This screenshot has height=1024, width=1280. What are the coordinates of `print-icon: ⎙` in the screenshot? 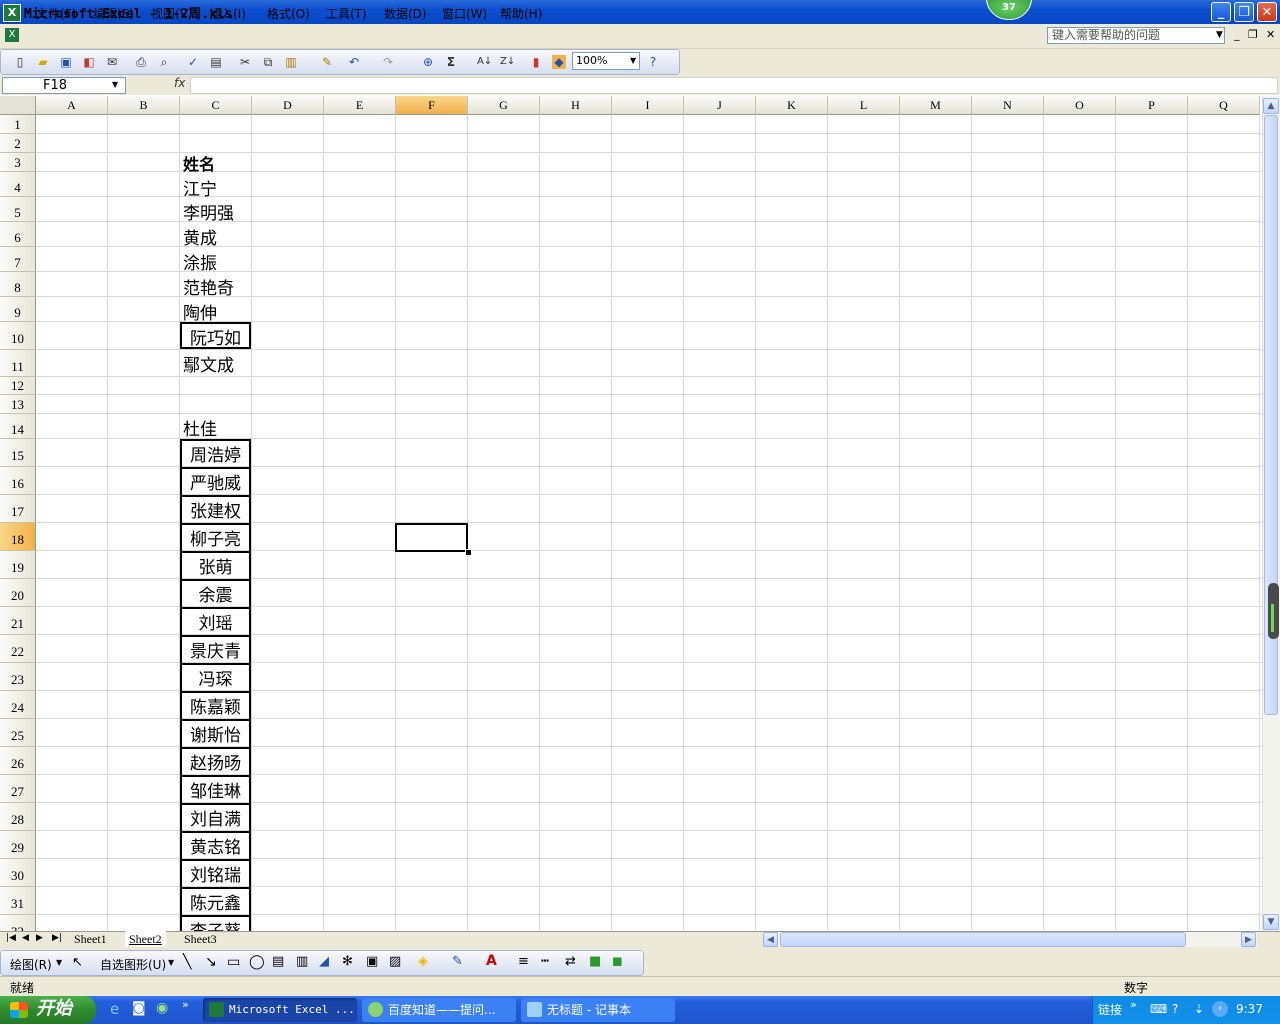 It's located at (141, 62).